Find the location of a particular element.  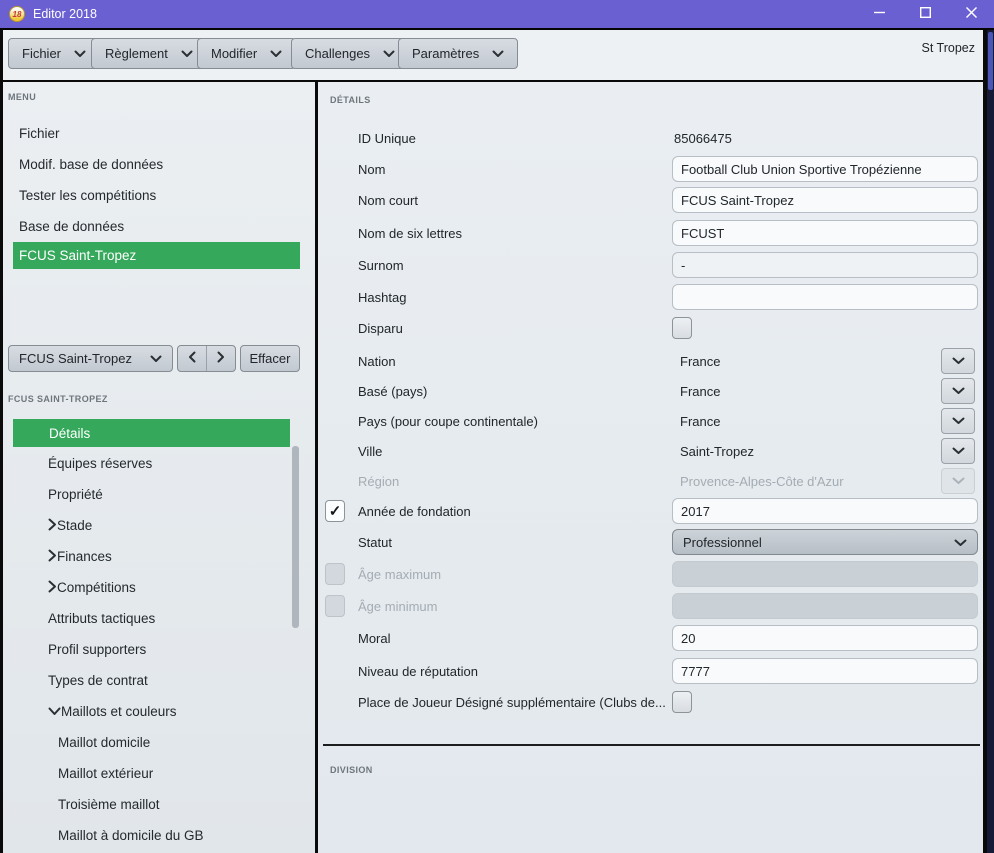

nav-item-label: Équipes réserves is located at coordinates (100, 463).